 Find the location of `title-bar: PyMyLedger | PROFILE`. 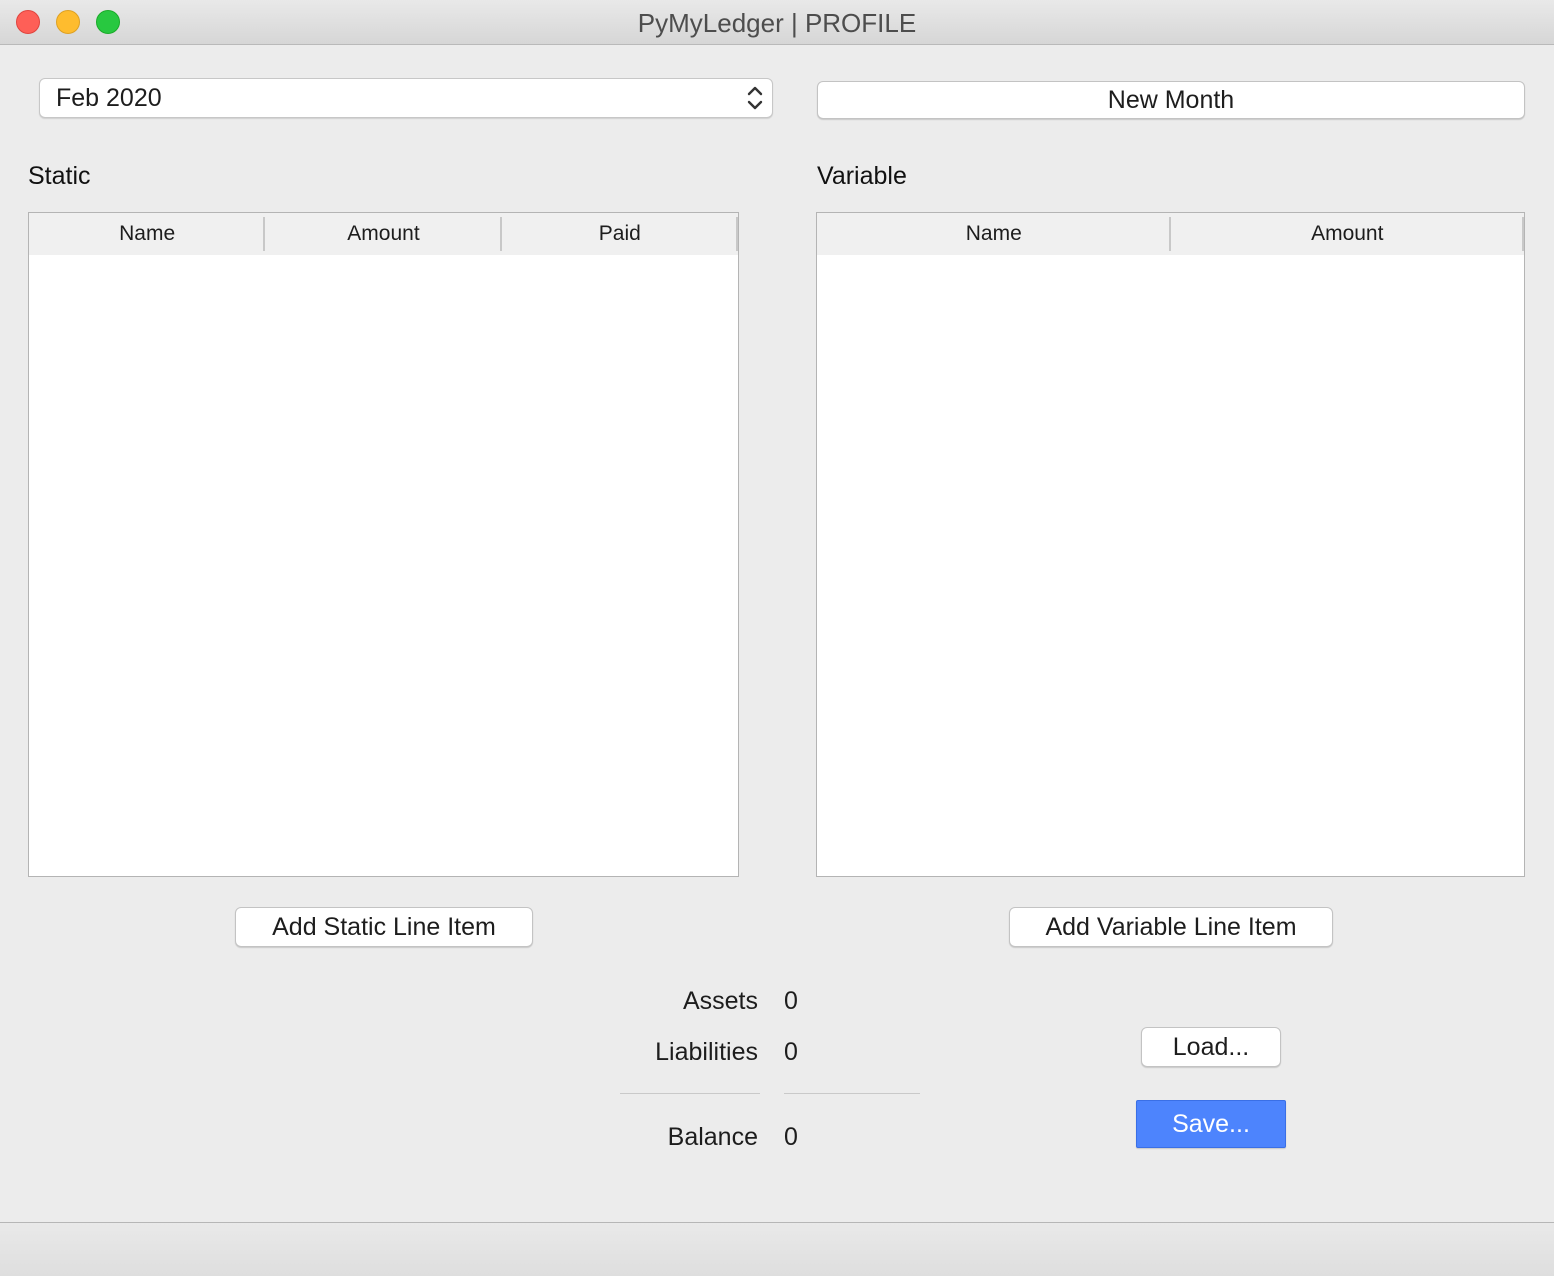

title-bar: PyMyLedger | PROFILE is located at coordinates (777, 22).